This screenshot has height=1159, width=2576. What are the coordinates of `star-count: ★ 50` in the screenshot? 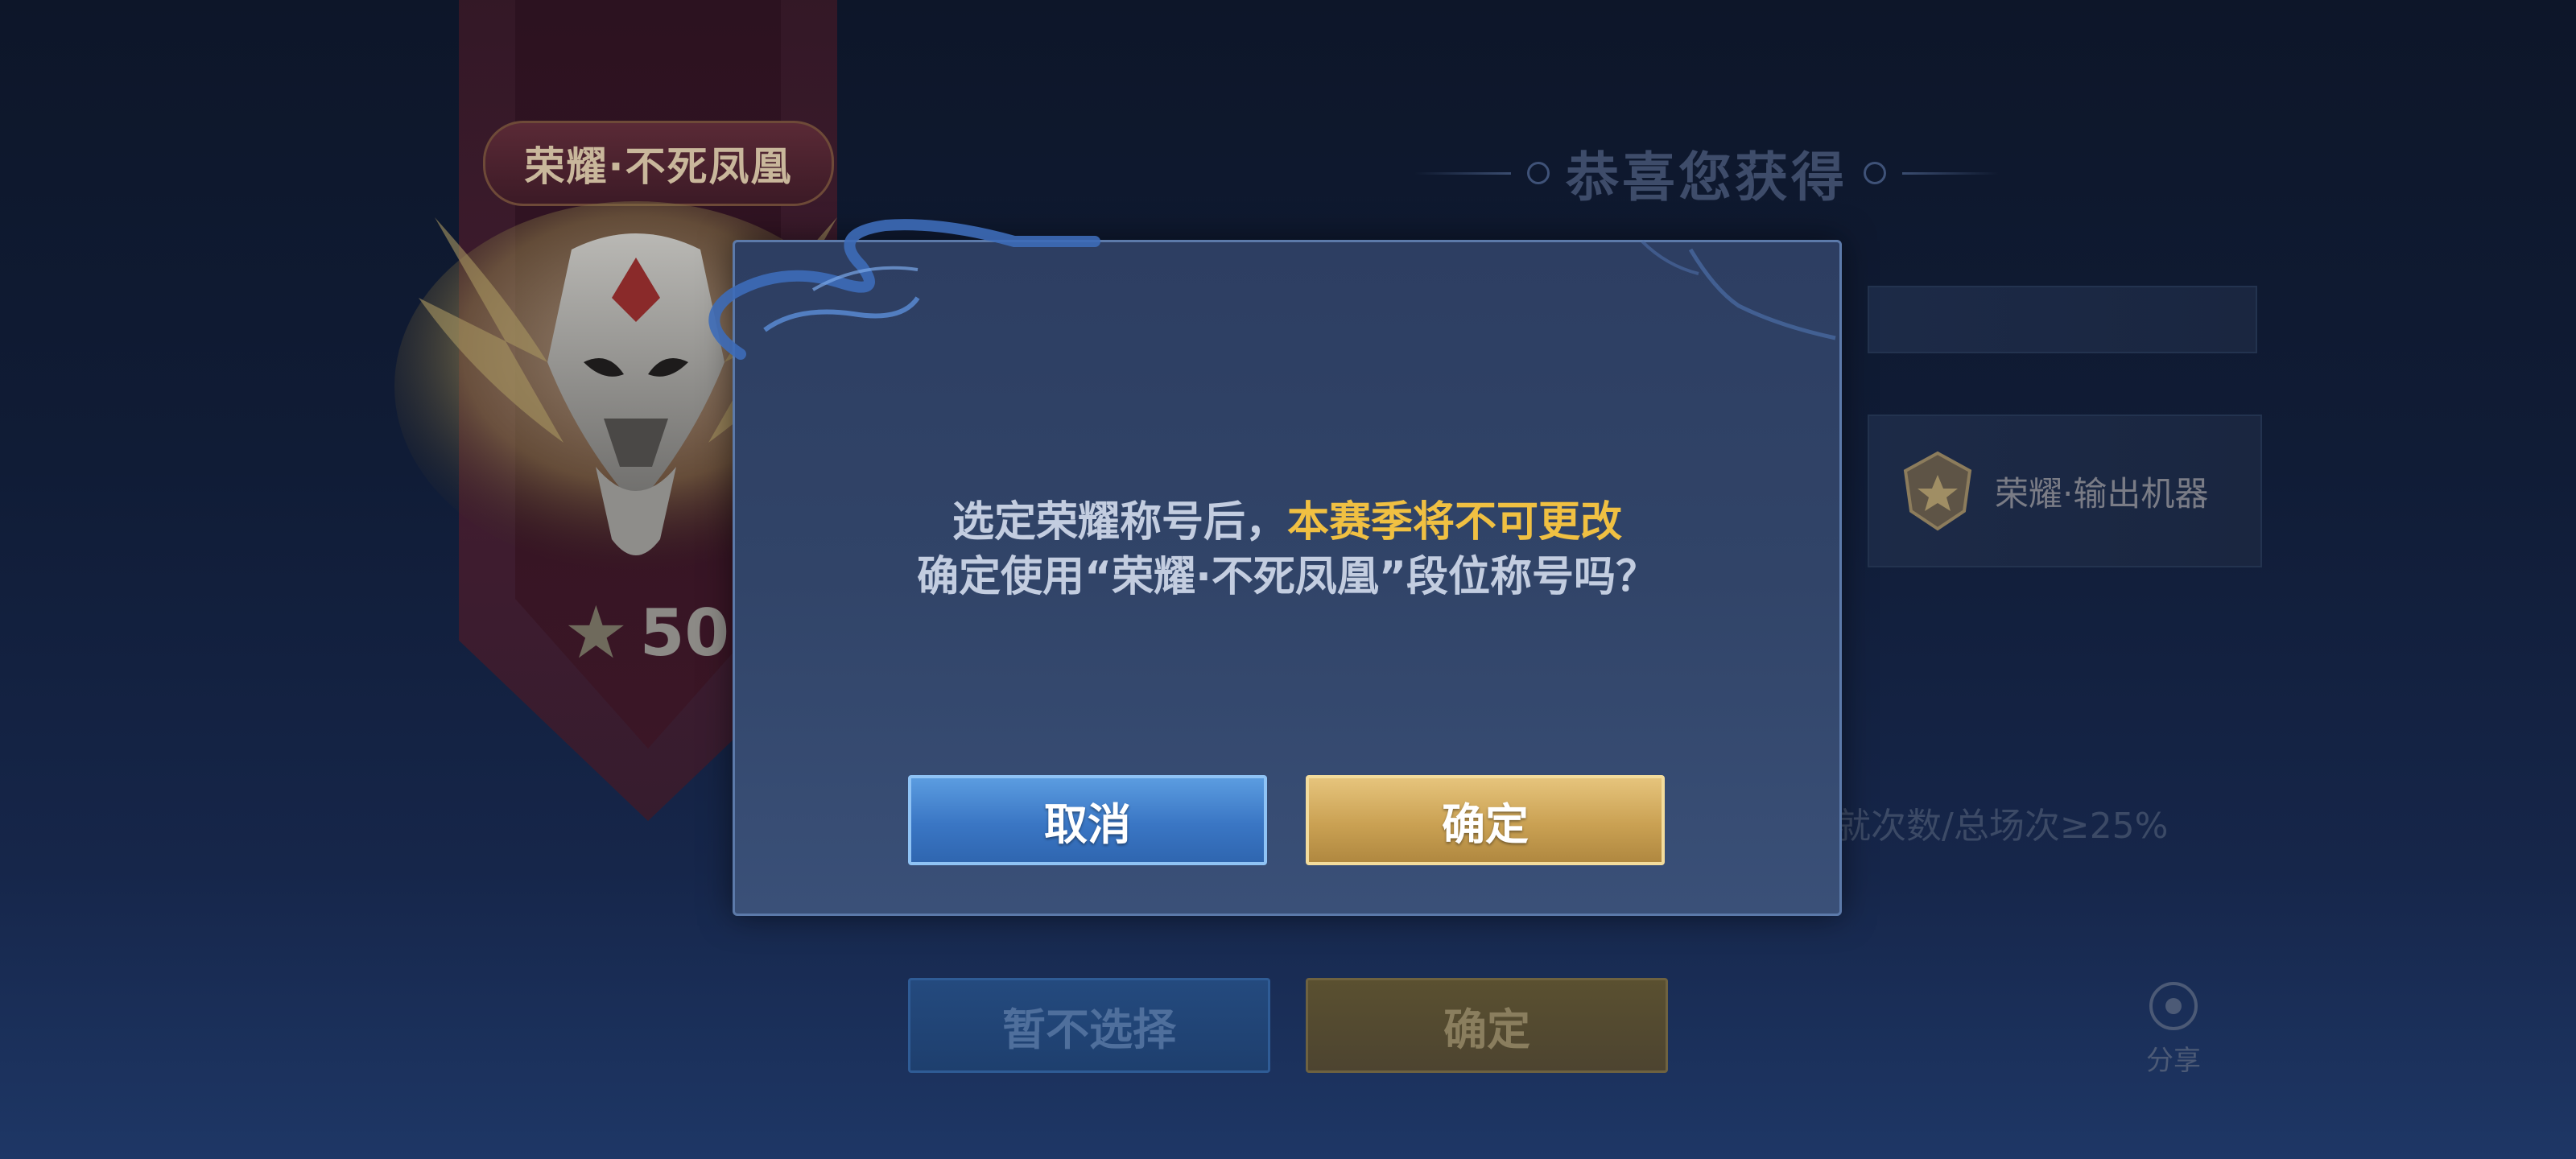 It's located at (646, 633).